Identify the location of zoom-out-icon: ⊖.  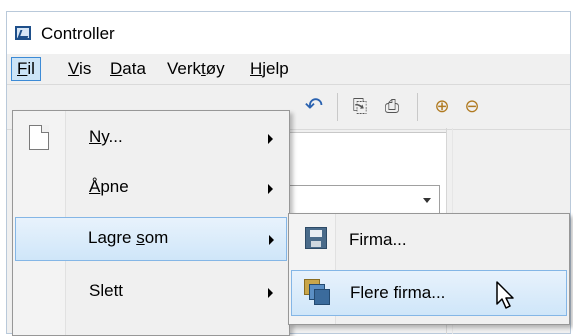
(472, 106).